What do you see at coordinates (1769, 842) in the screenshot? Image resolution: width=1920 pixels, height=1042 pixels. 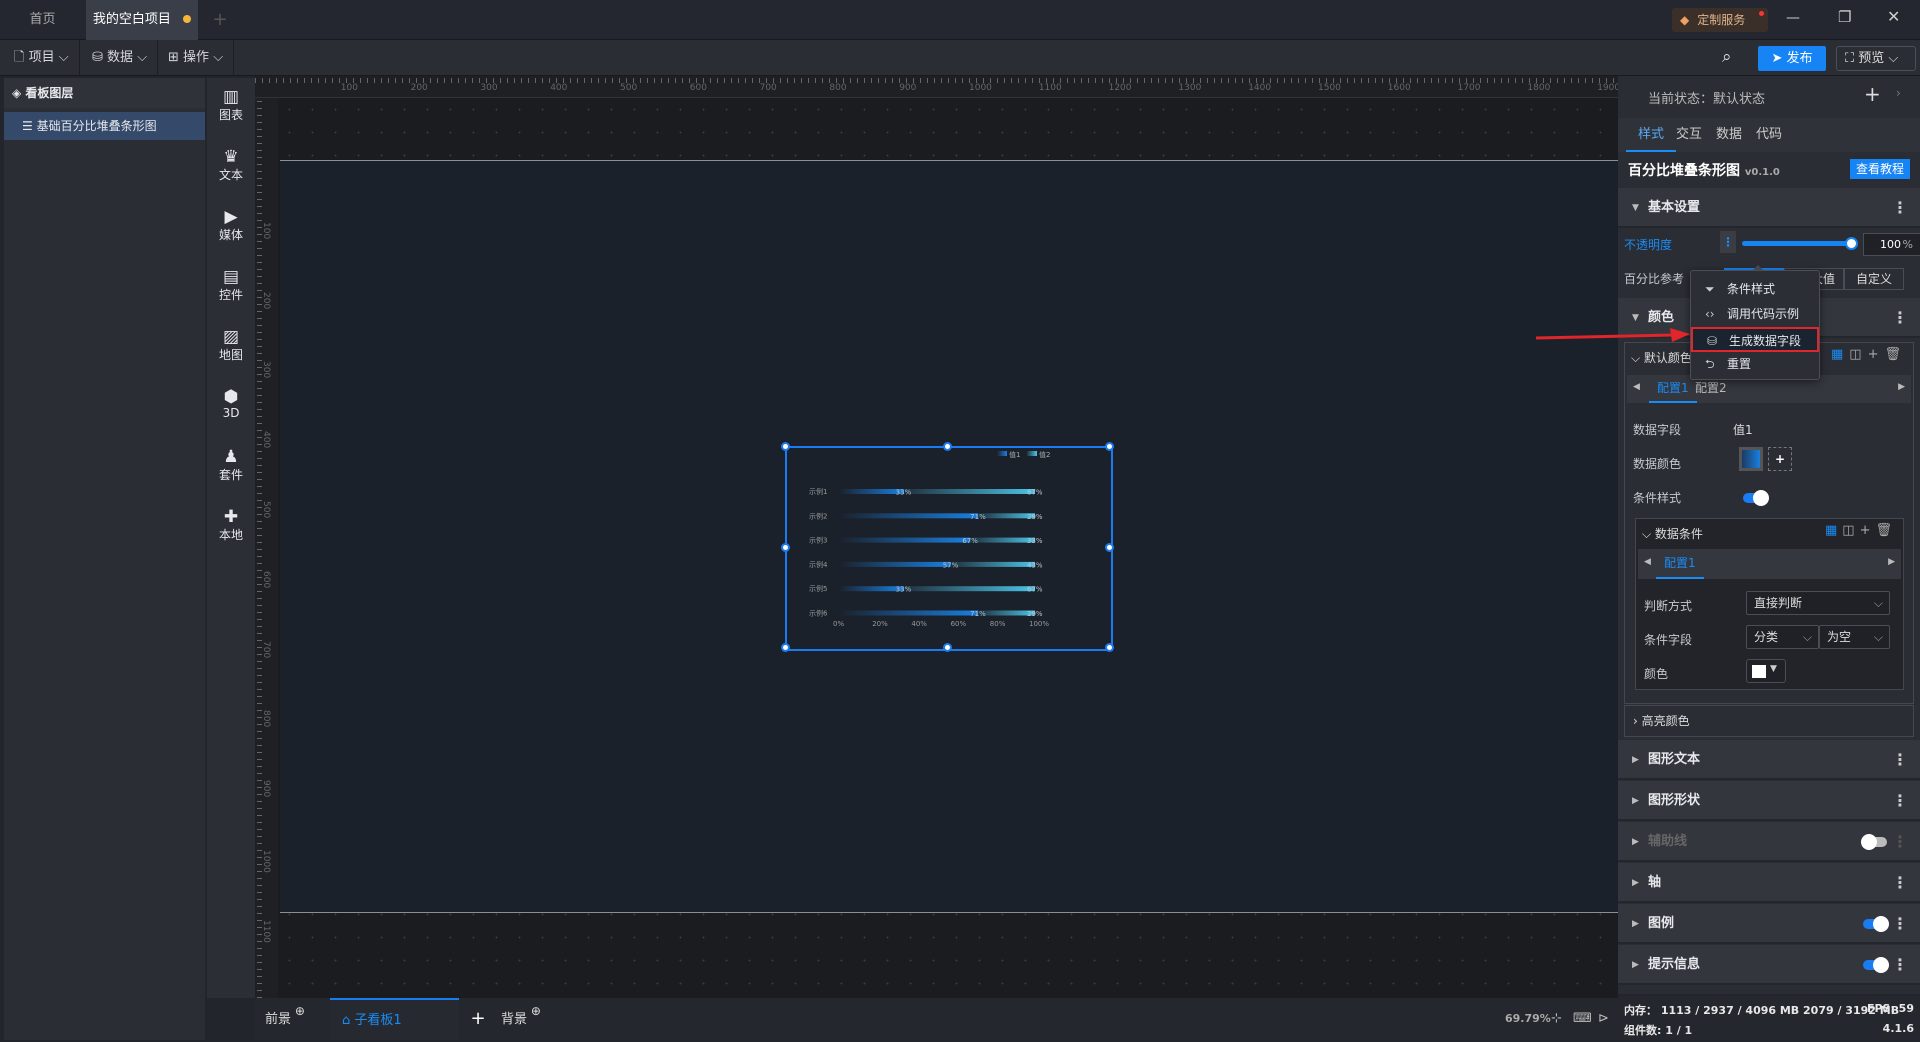 I see `section-2: ▶ 辅助线 ⋮` at bounding box center [1769, 842].